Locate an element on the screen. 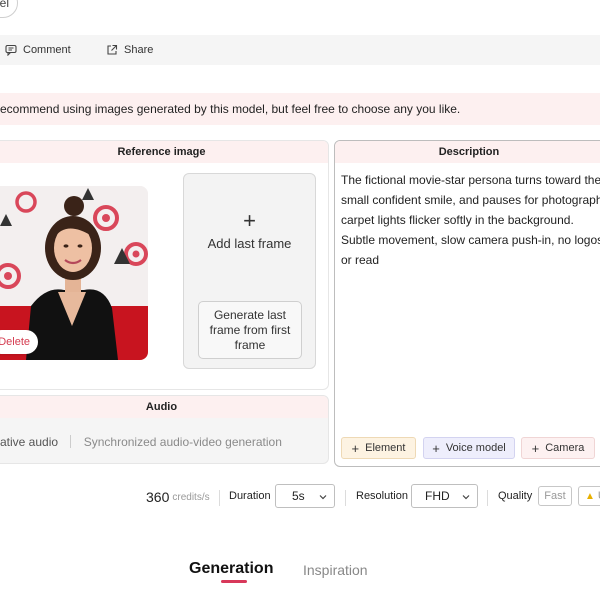  top-pill-label: el is located at coordinates (4, 5).